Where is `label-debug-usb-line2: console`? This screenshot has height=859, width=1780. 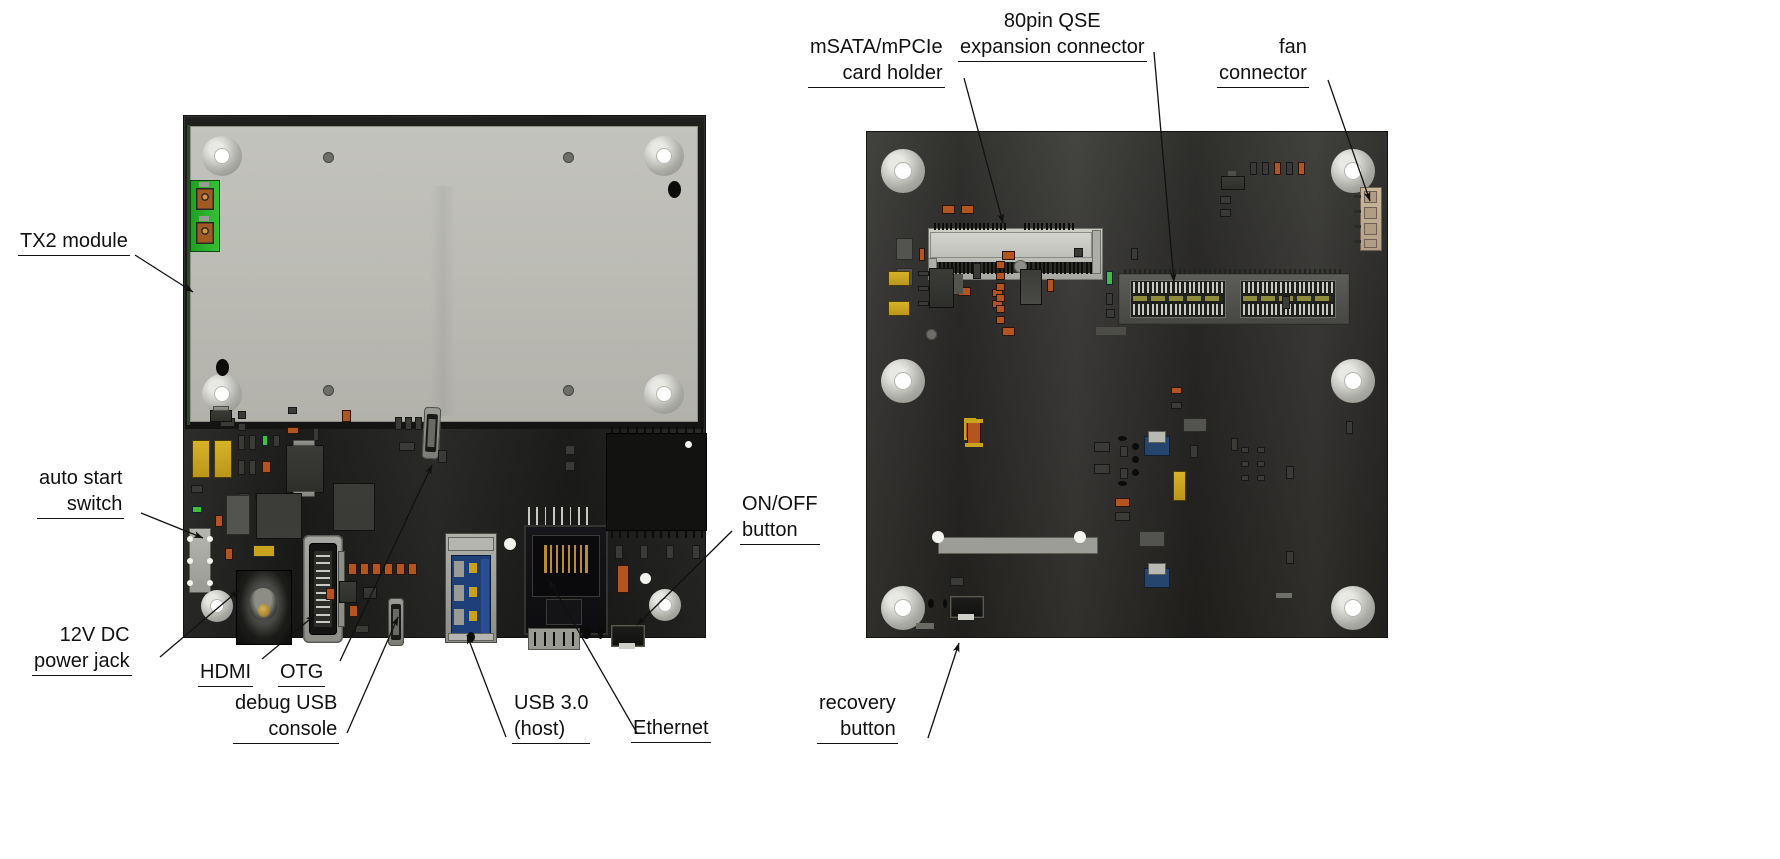 label-debug-usb-line2: console is located at coordinates (286, 730).